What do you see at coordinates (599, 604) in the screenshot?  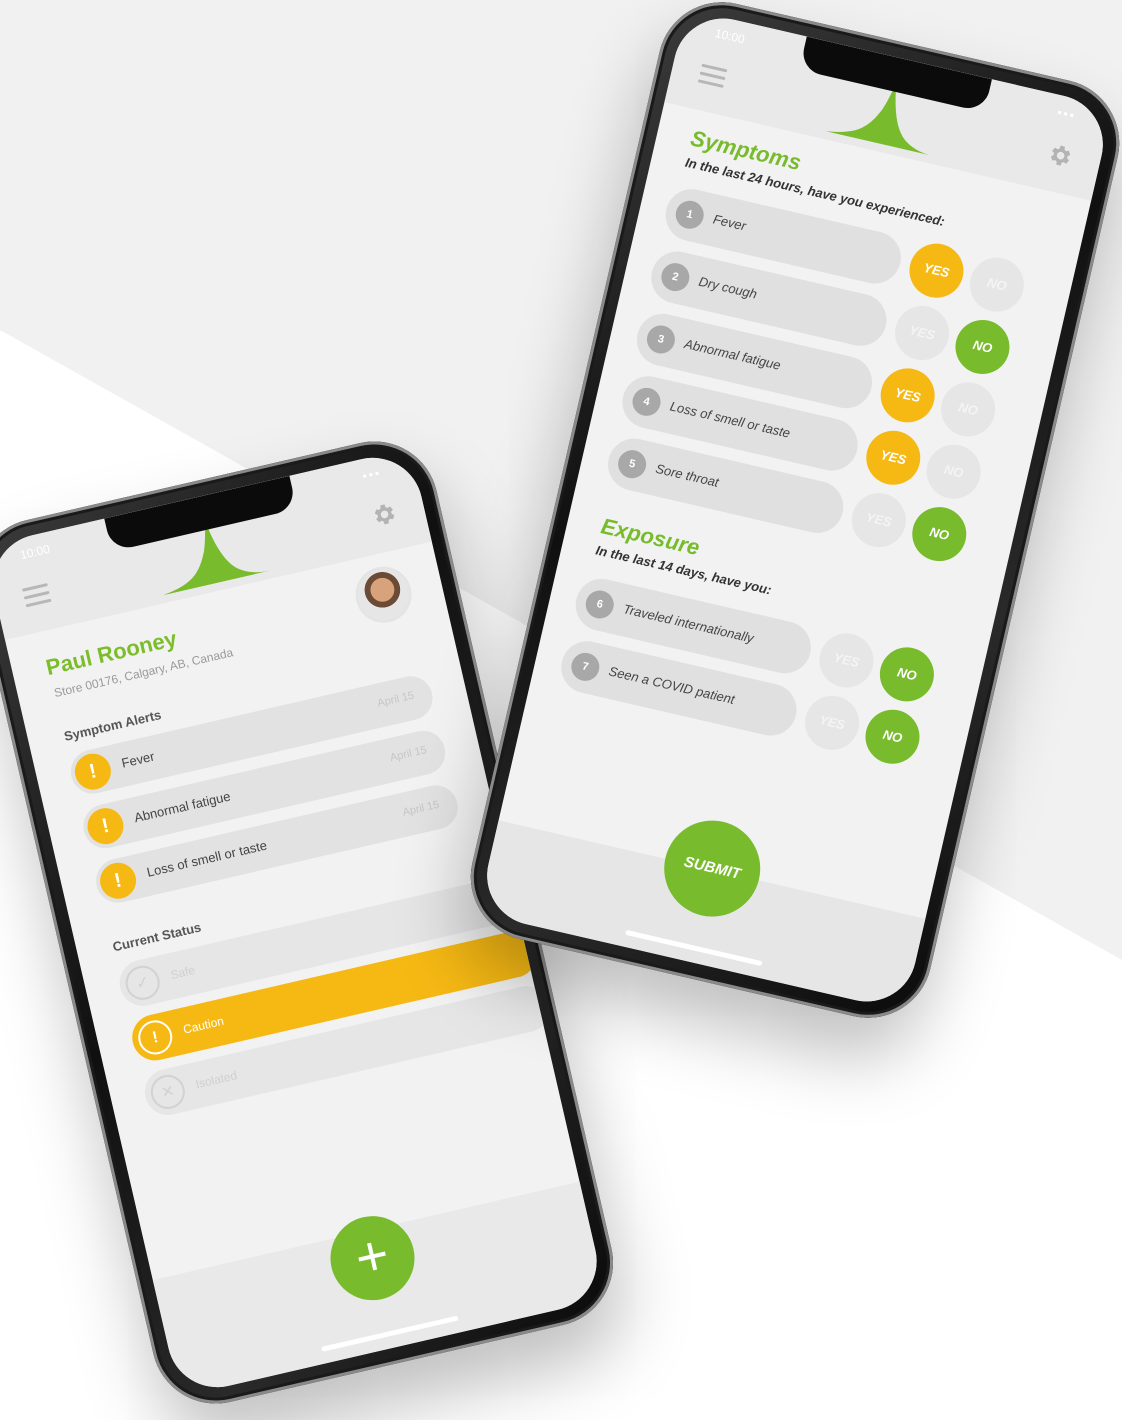 I see `question-number: 6` at bounding box center [599, 604].